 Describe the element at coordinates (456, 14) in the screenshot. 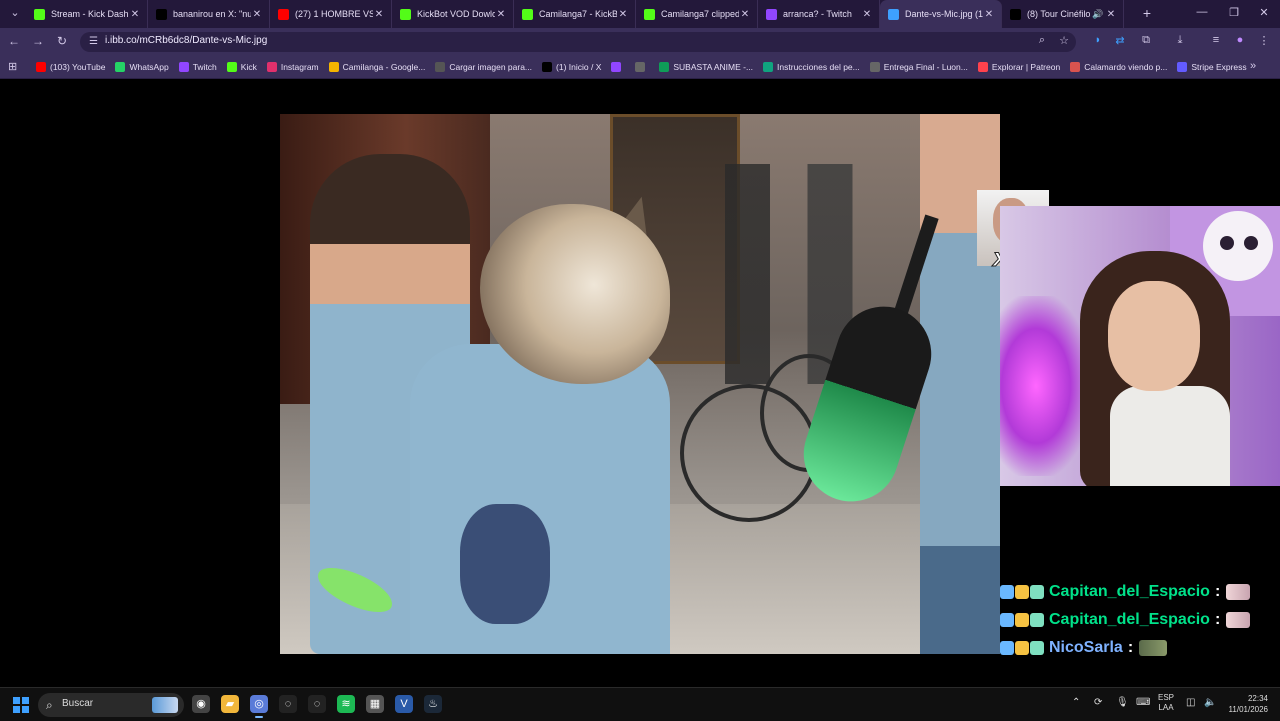

I see `tab-title: KickBot VOD Dowloa` at that location.